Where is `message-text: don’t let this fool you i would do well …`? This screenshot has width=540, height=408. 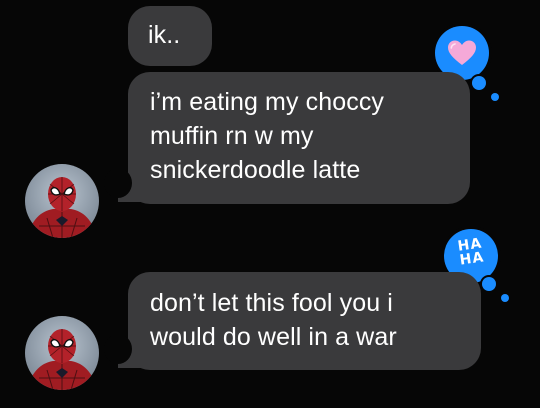 message-text: don’t let this fool you i would do well … is located at coordinates (273, 320).